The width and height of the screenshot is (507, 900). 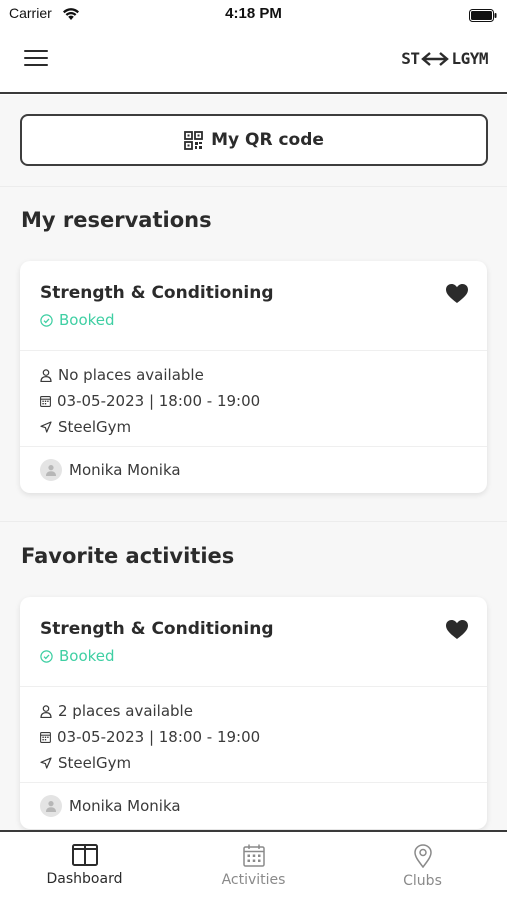 What do you see at coordinates (253, 521) in the screenshot?
I see `section-divider` at bounding box center [253, 521].